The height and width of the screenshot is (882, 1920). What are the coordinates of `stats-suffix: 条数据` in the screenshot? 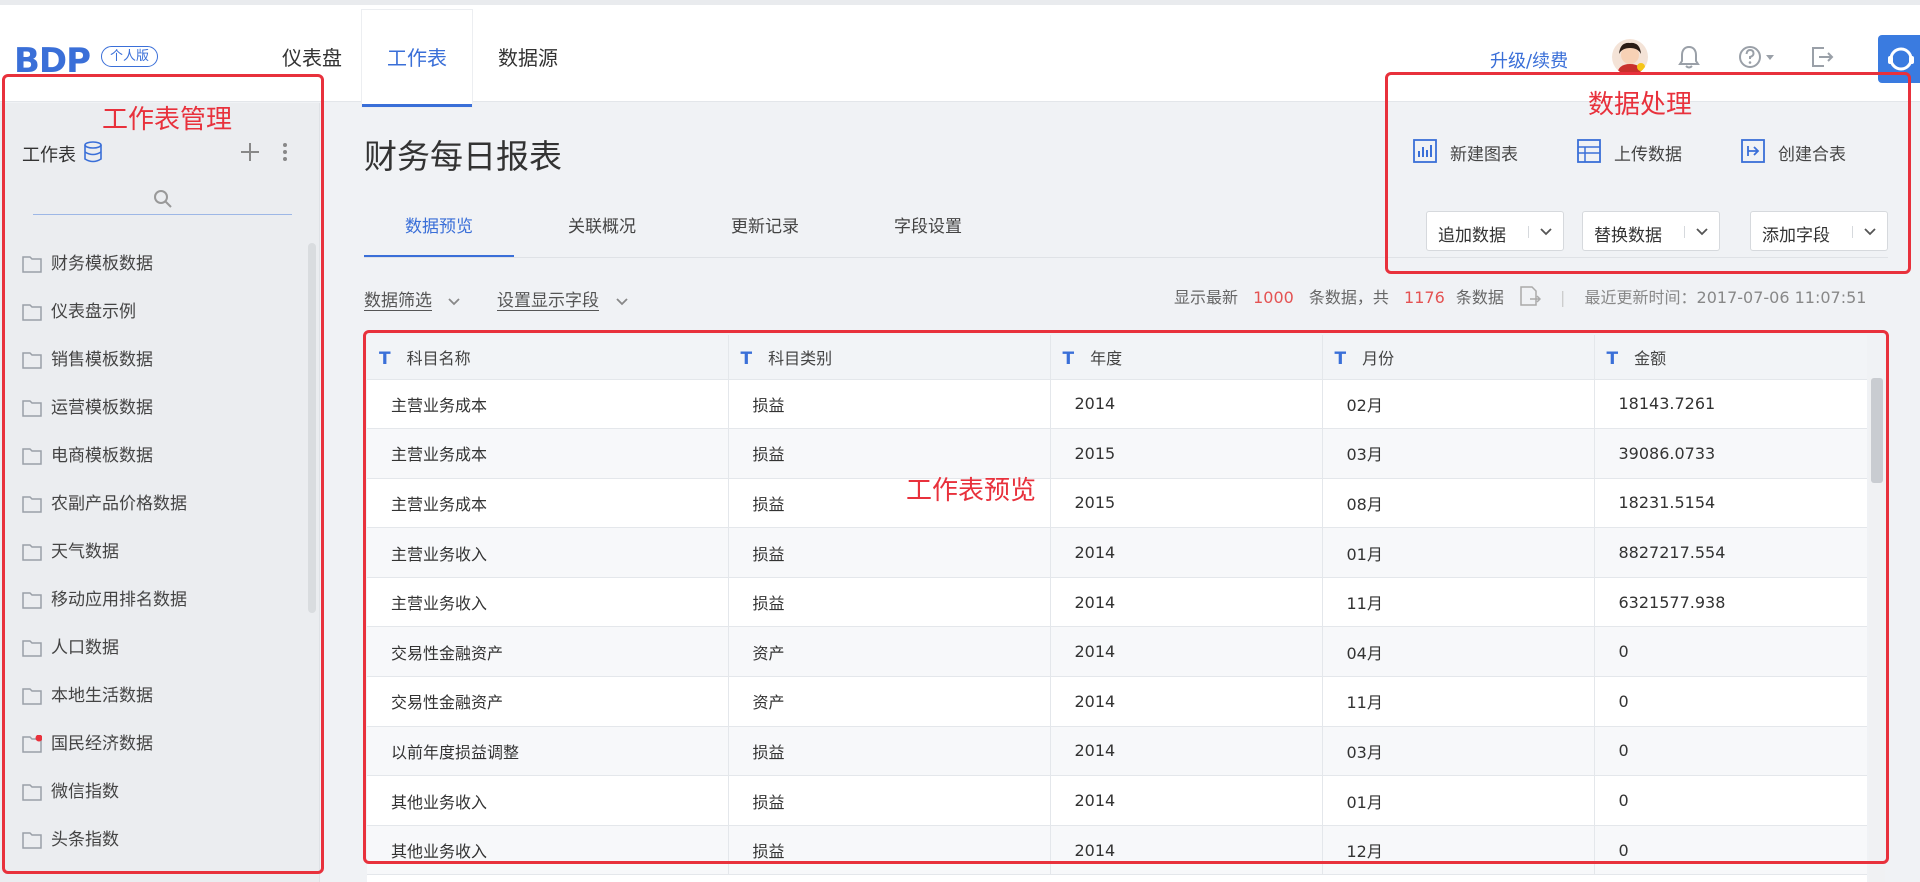 It's located at (1479, 297).